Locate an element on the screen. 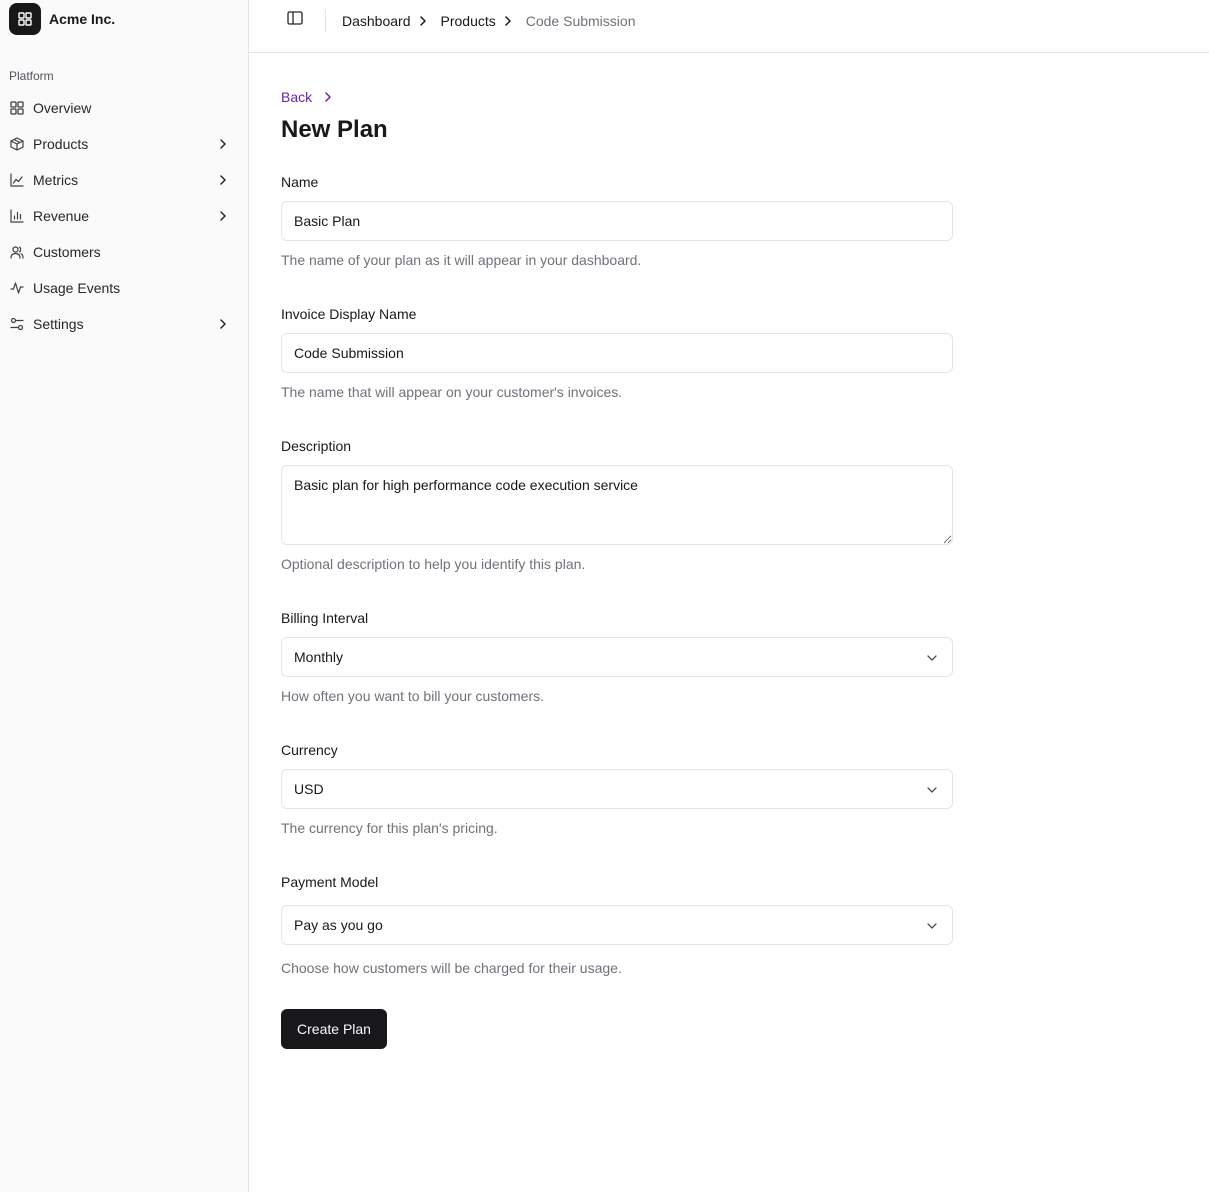 This screenshot has height=1192, width=1209. brand: Acme Inc. is located at coordinates (62, 19).